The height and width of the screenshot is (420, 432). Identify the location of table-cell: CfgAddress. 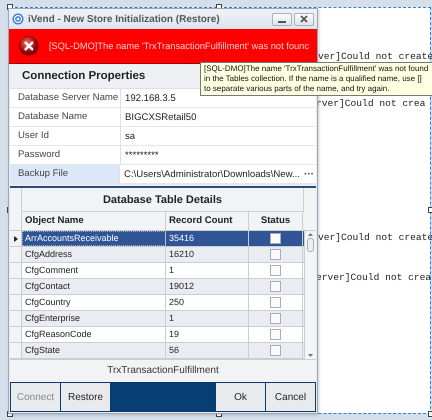
(94, 254).